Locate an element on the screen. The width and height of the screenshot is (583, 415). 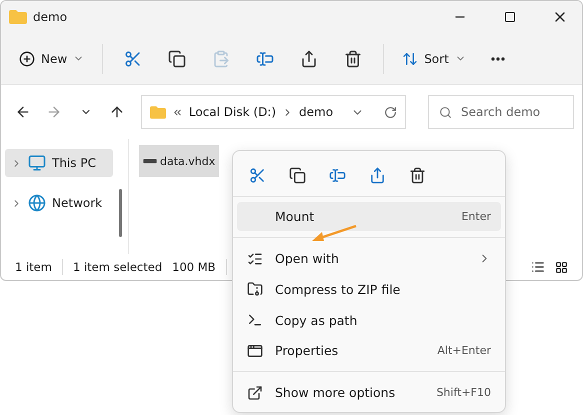
nav-item: This PC is located at coordinates (59, 163).